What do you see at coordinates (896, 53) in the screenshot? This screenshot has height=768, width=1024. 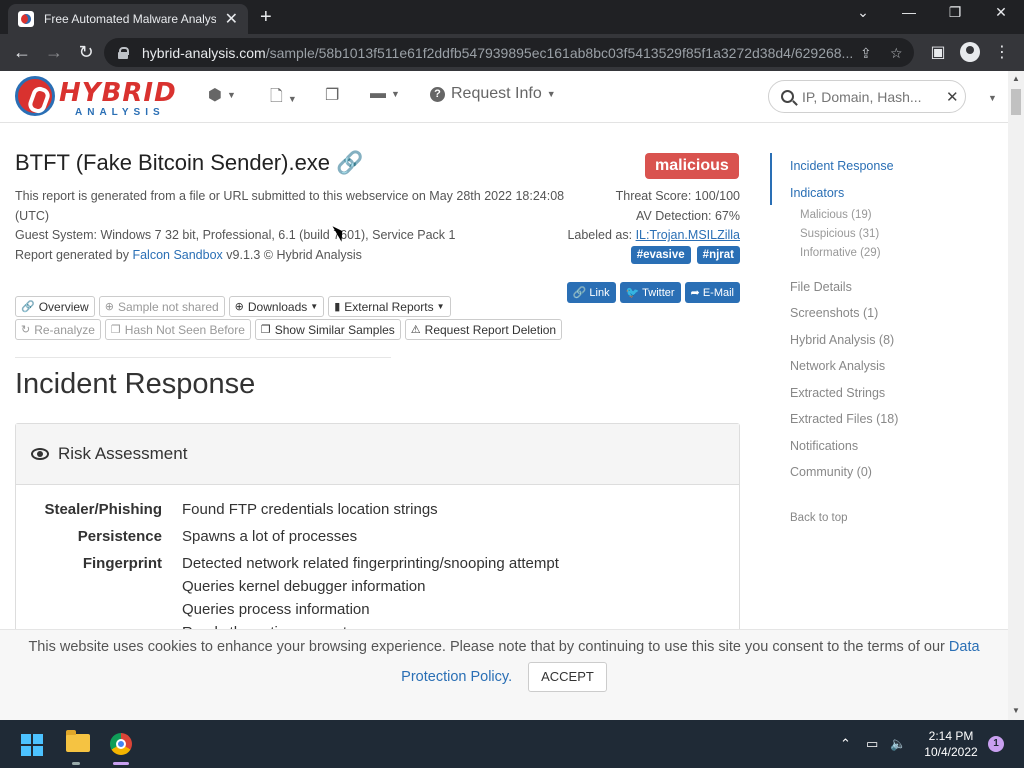 I see `bookmark-star-icon: ☆` at bounding box center [896, 53].